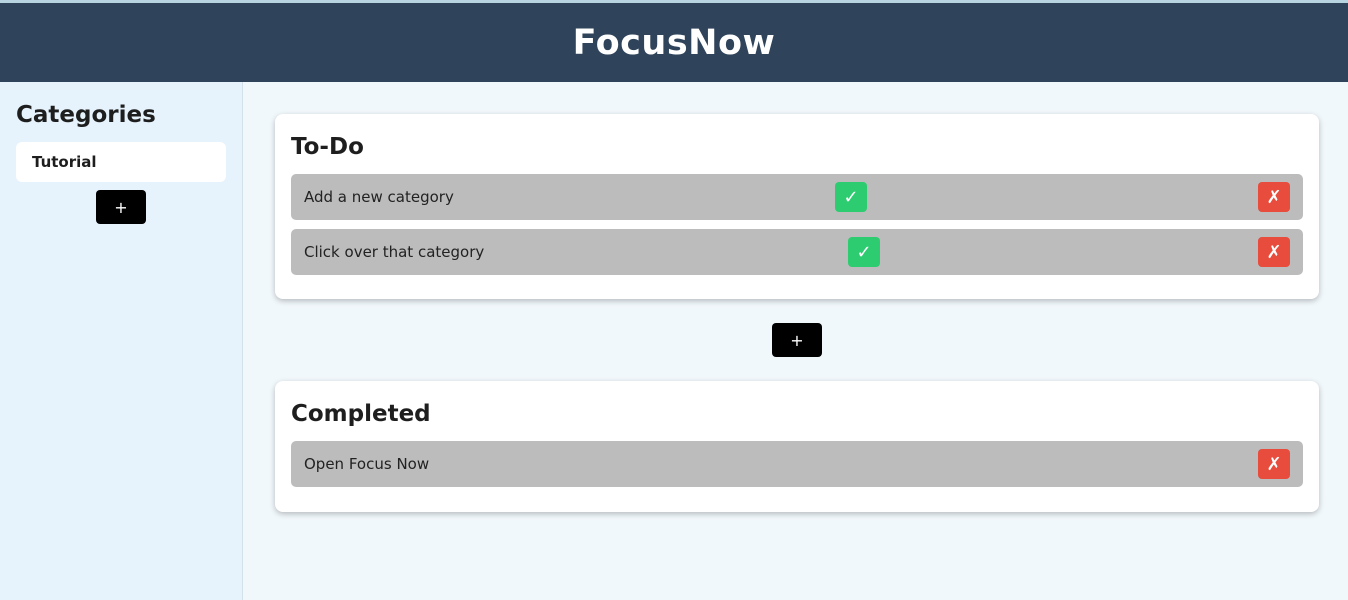 The height and width of the screenshot is (600, 1348). I want to click on add-task-button: +, so click(797, 340).